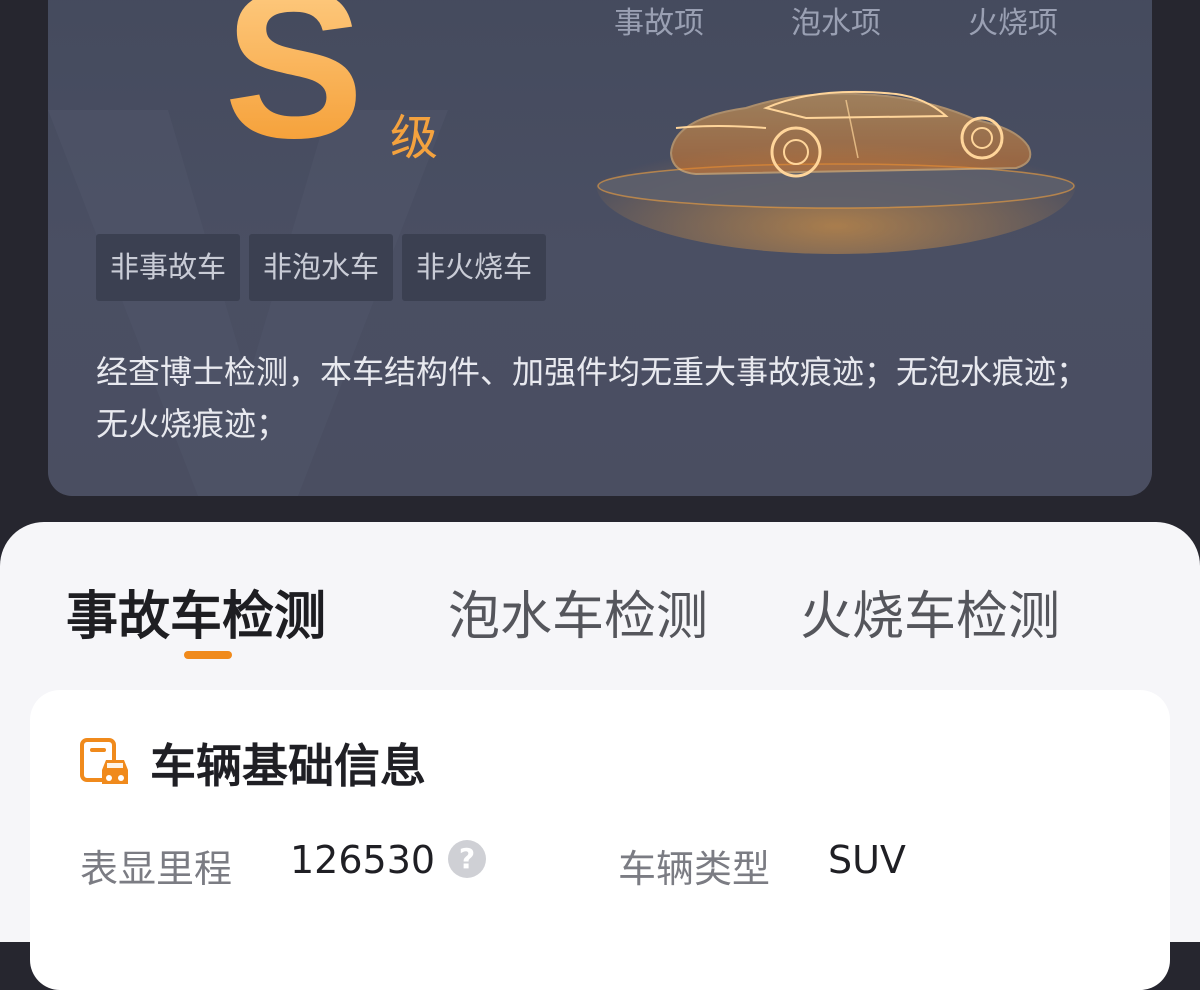  What do you see at coordinates (156, 869) in the screenshot?
I see `mileage-label-text: 表显里程` at bounding box center [156, 869].